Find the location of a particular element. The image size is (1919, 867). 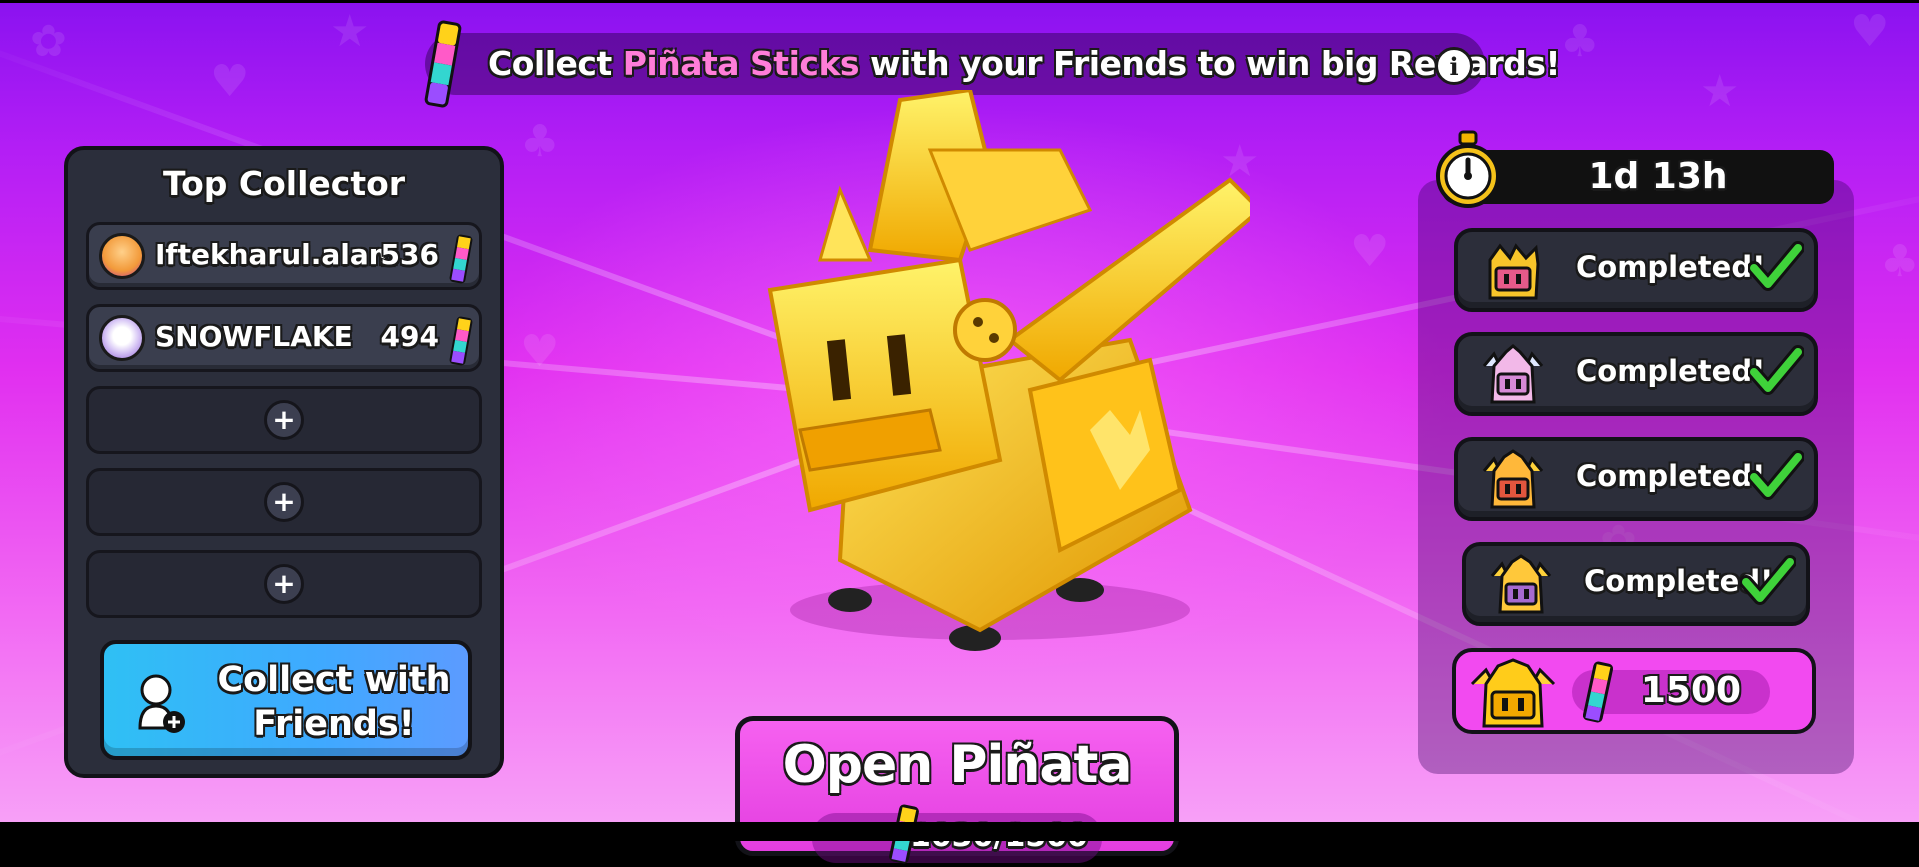

info-icon: i is located at coordinates (1454, 66).